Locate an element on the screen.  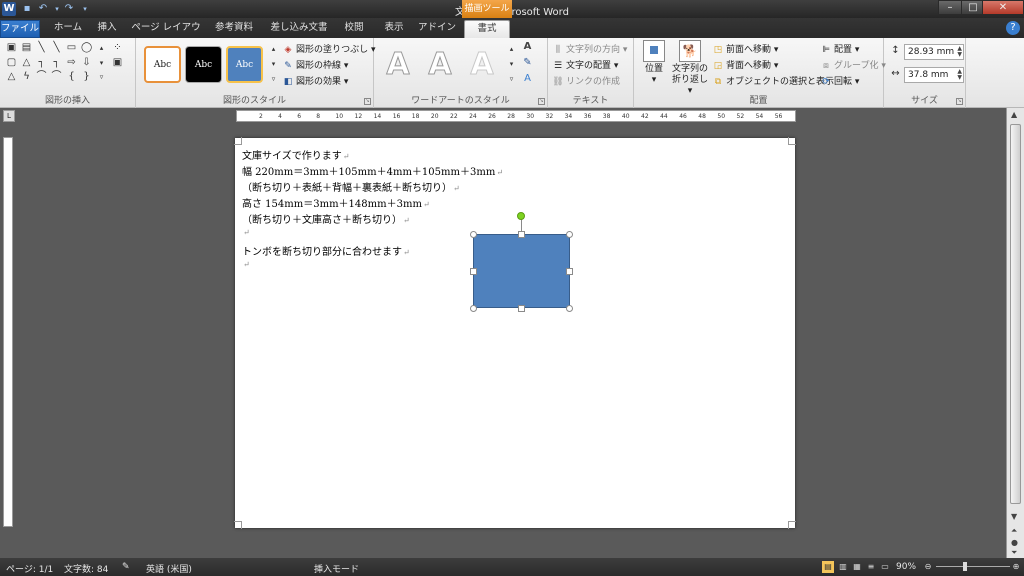
close-button: ✕ is located at coordinates (1003, 7).